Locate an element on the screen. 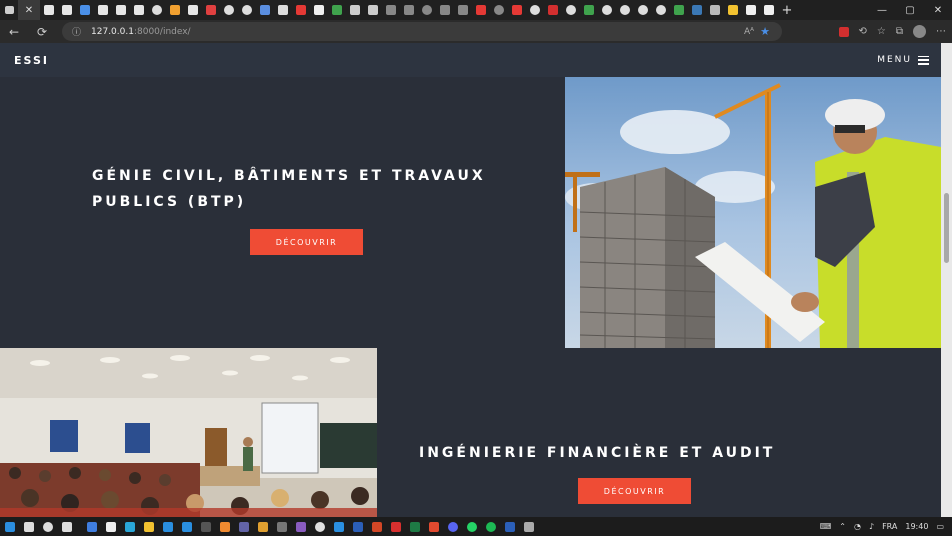  acrobat-icon is located at coordinates (395, 526).